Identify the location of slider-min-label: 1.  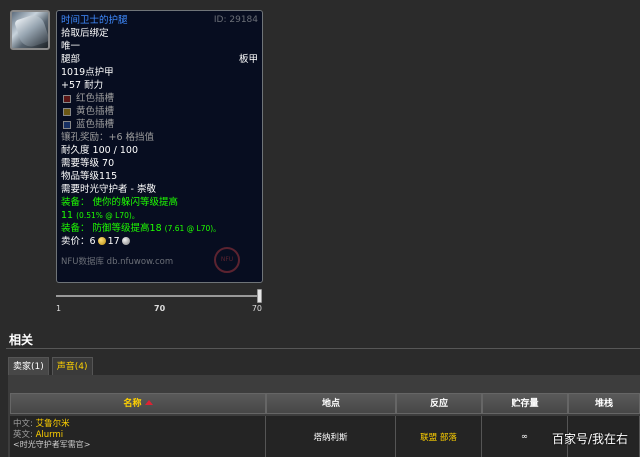
(59, 308).